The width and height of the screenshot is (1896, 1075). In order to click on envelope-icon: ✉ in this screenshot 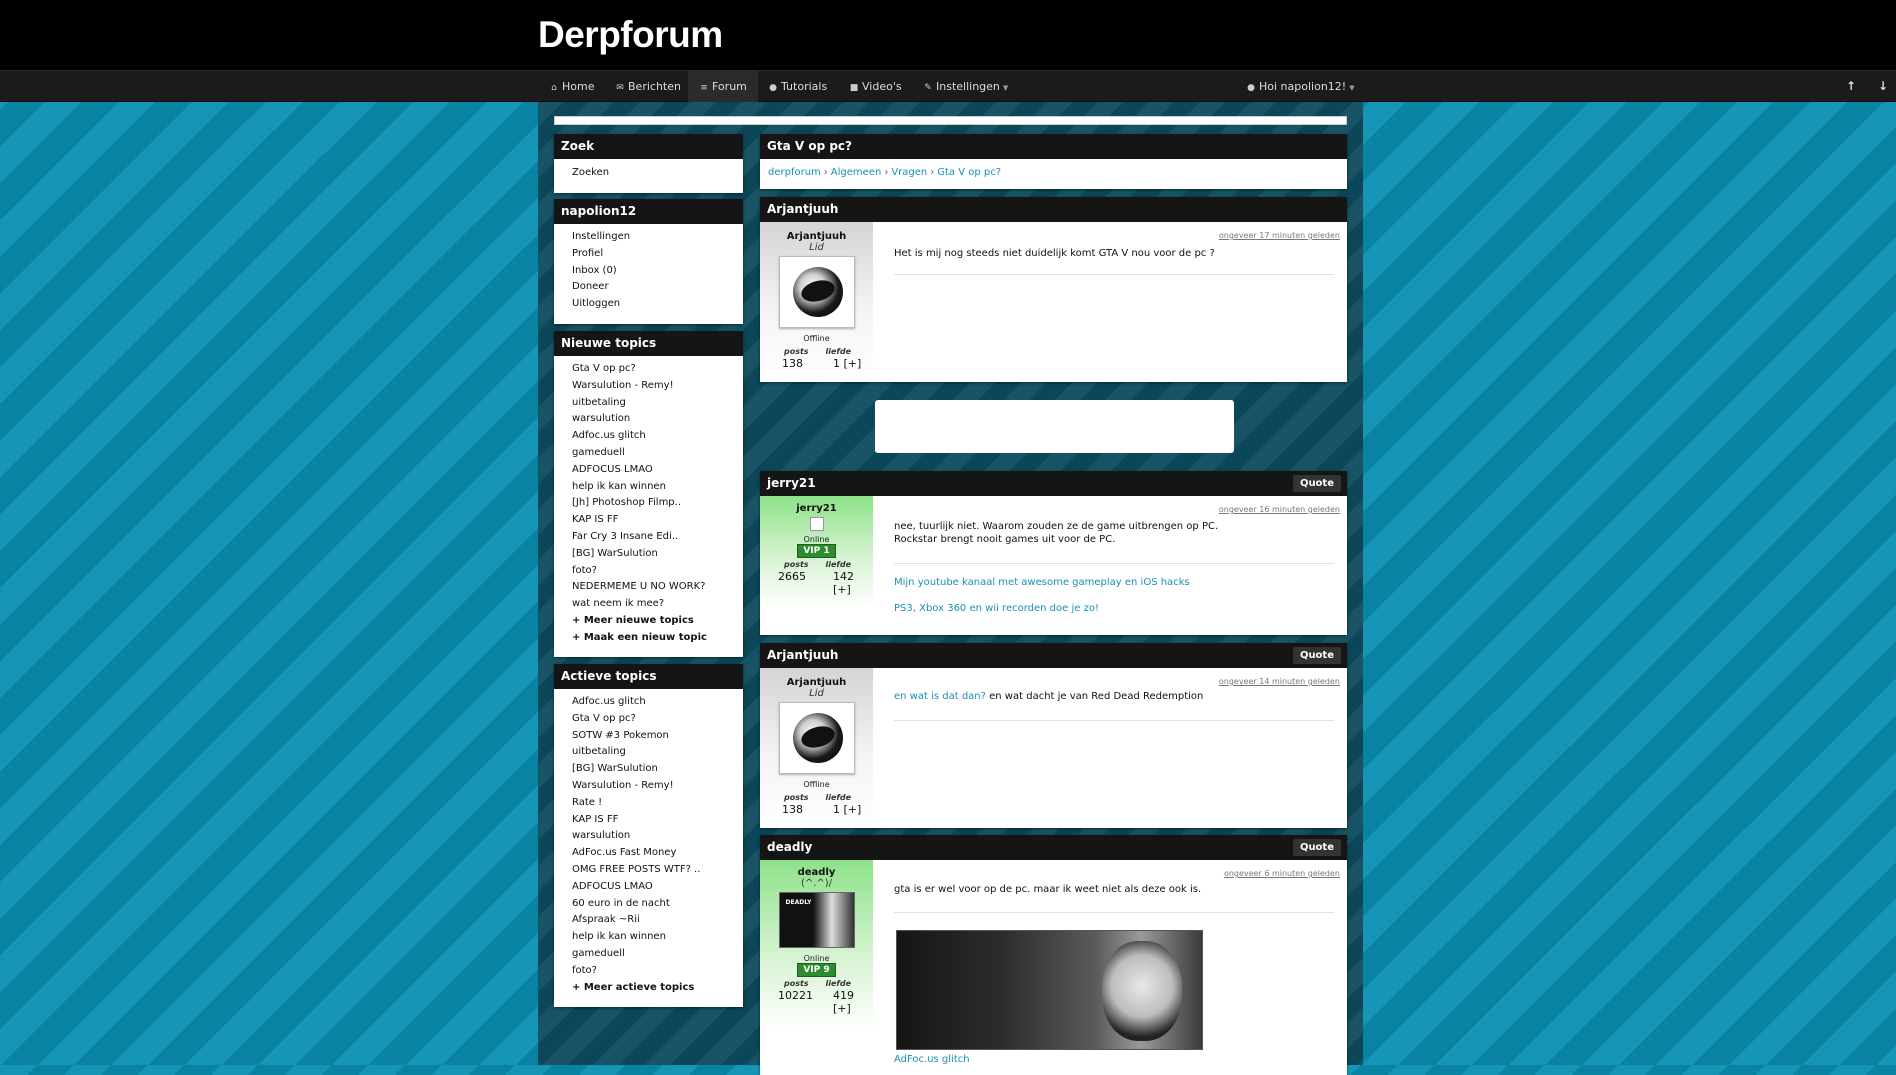, I will do `click(620, 88)`.